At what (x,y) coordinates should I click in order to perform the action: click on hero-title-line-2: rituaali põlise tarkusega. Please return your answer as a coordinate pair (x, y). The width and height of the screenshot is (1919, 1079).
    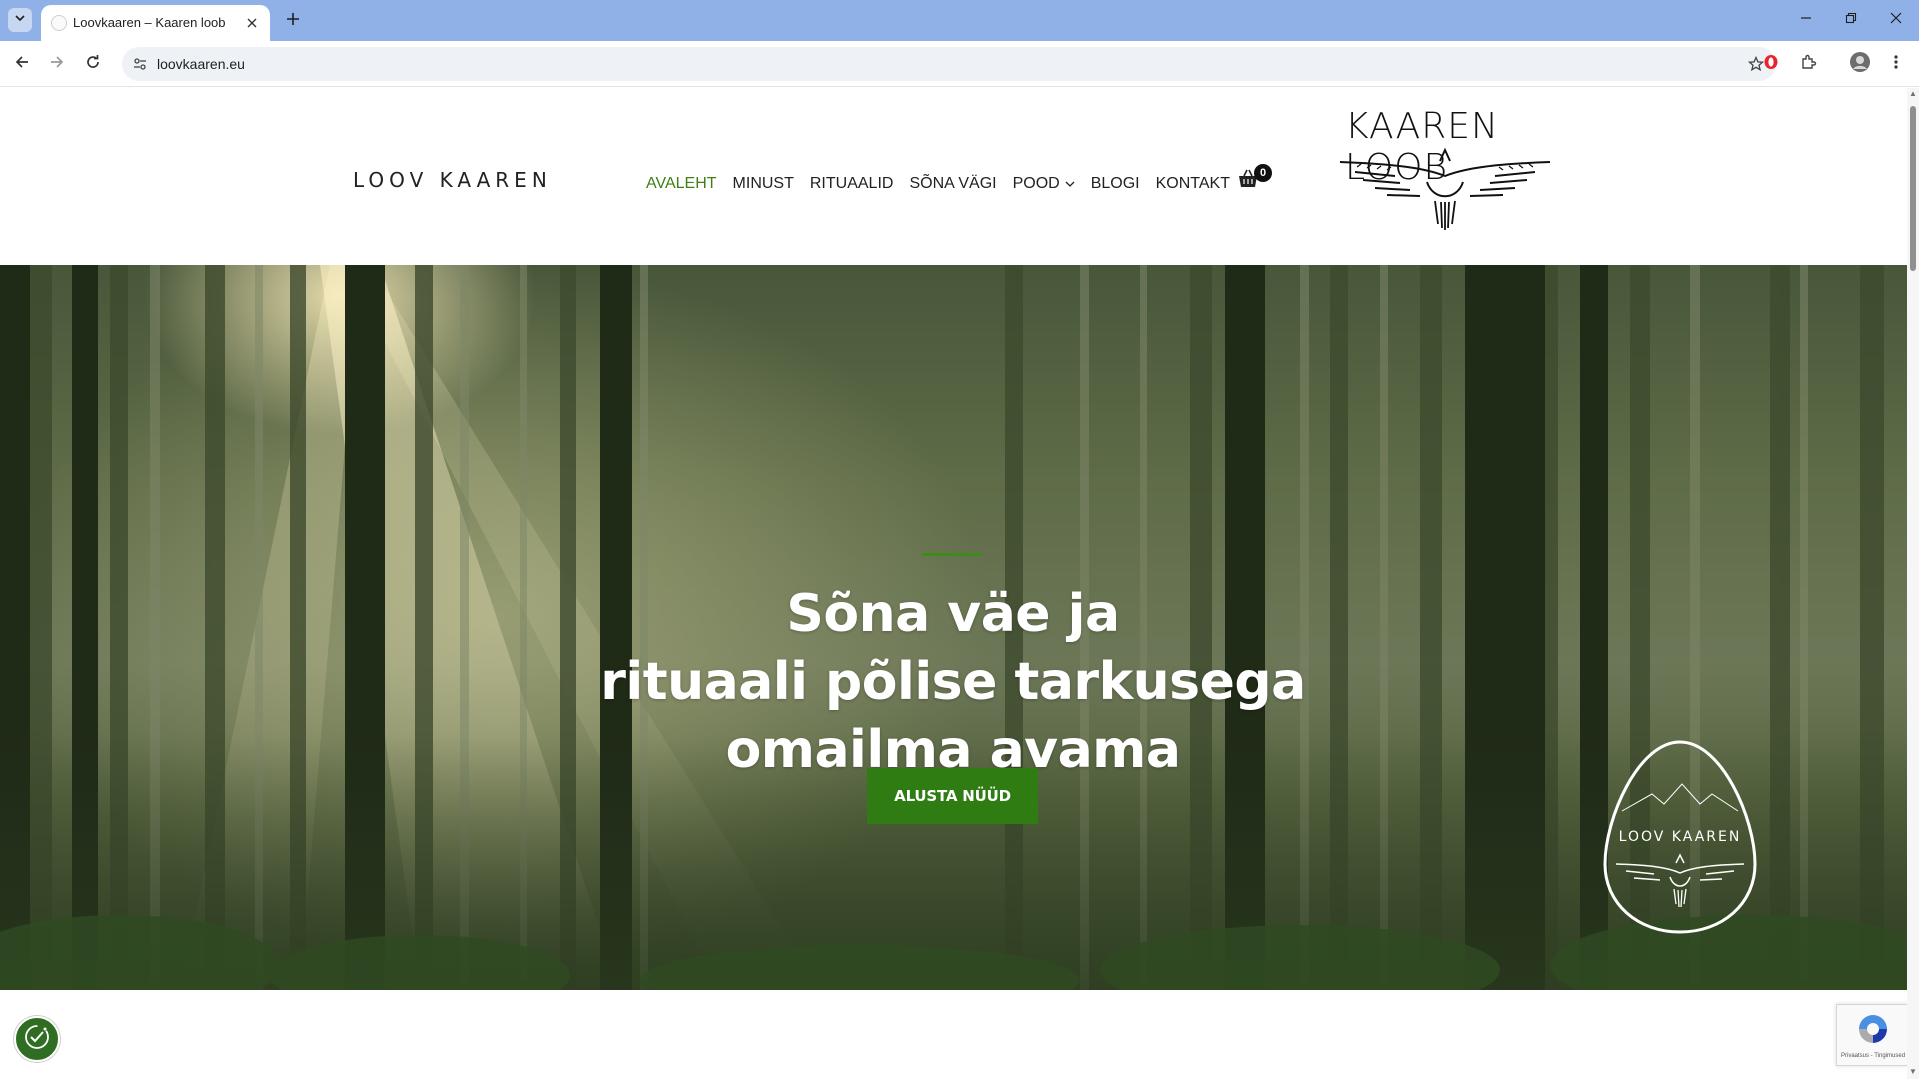
    Looking at the image, I should click on (953, 682).